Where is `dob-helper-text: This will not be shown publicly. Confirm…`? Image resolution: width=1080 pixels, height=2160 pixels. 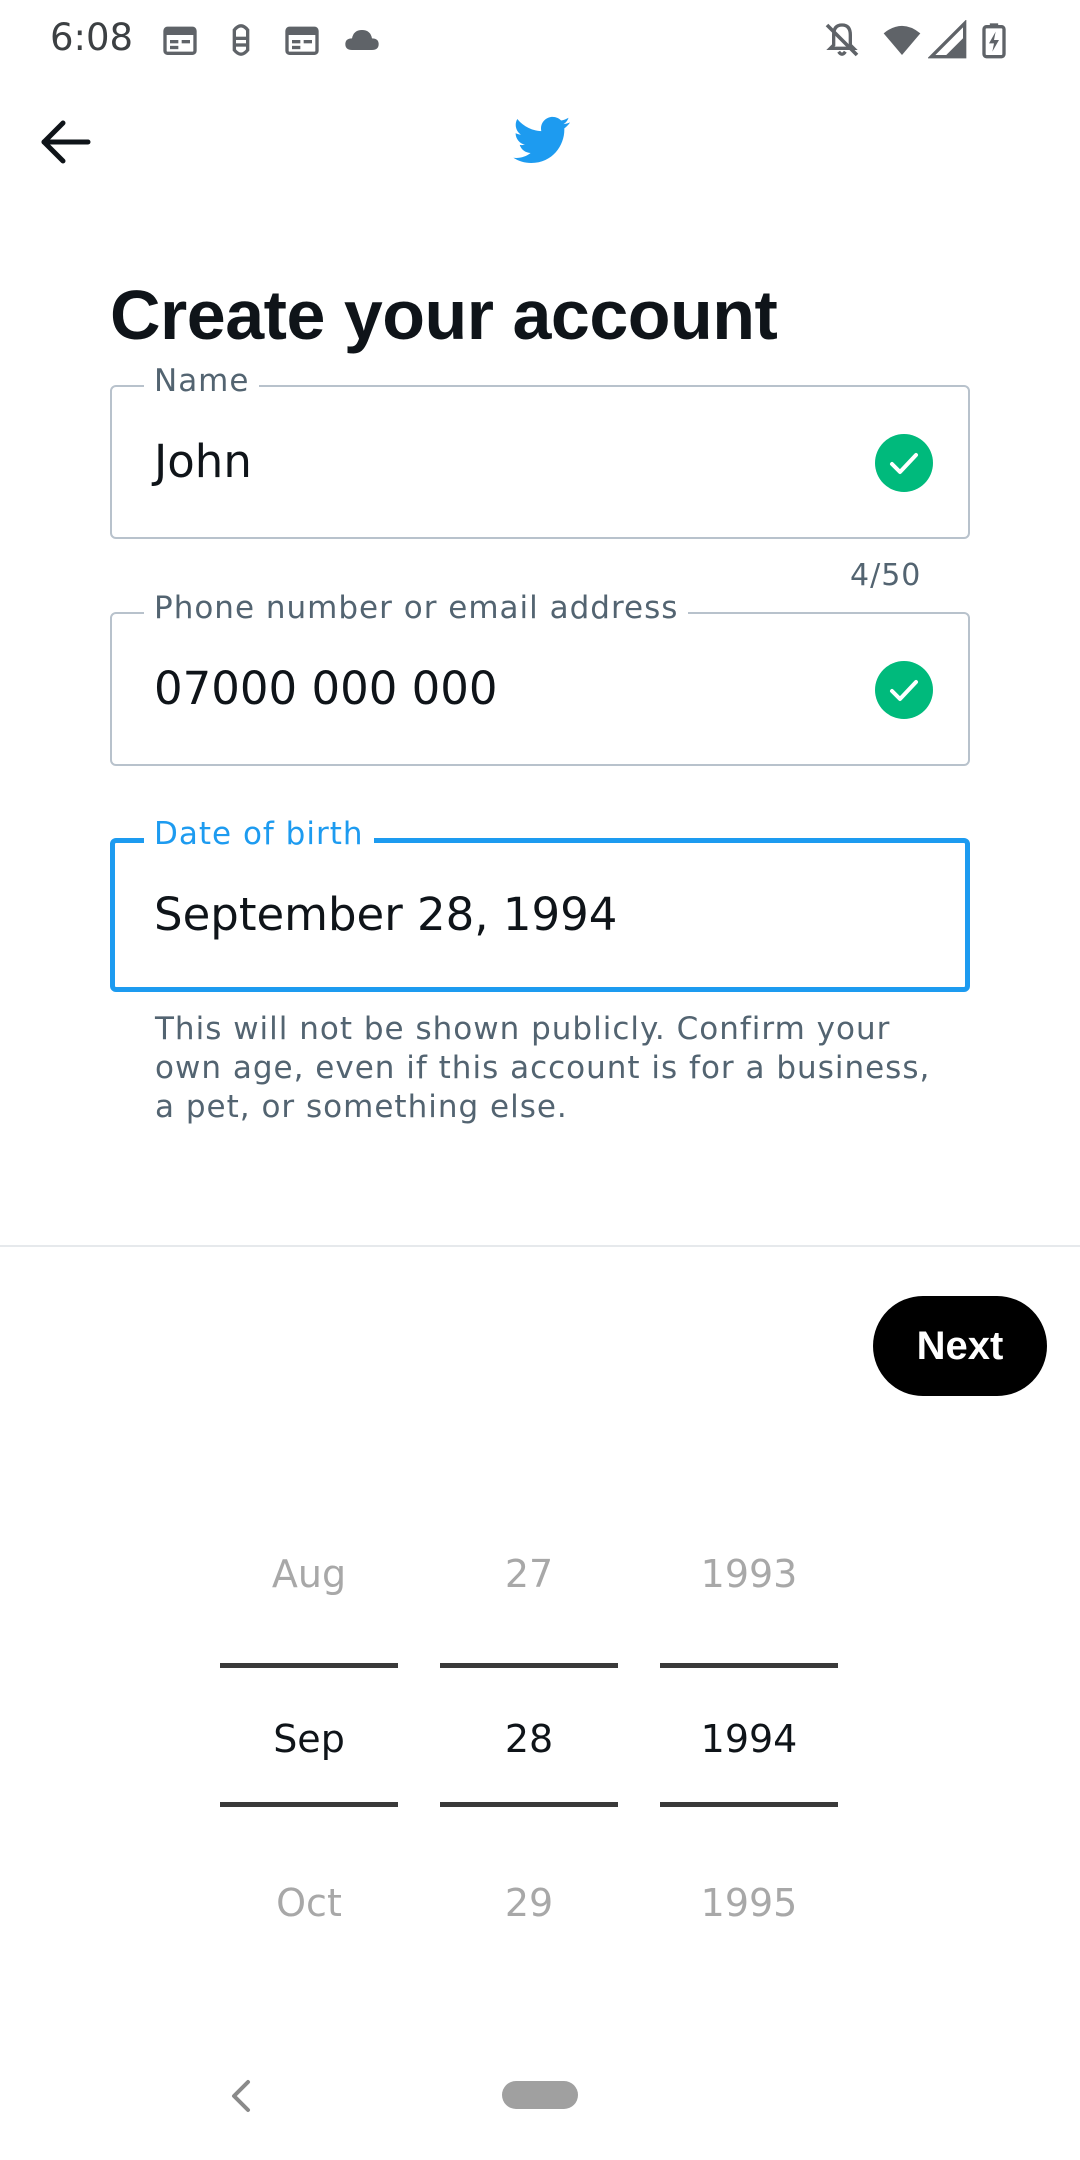 dob-helper-text: This will not be shown publicly. Confirm… is located at coordinates (543, 1068).